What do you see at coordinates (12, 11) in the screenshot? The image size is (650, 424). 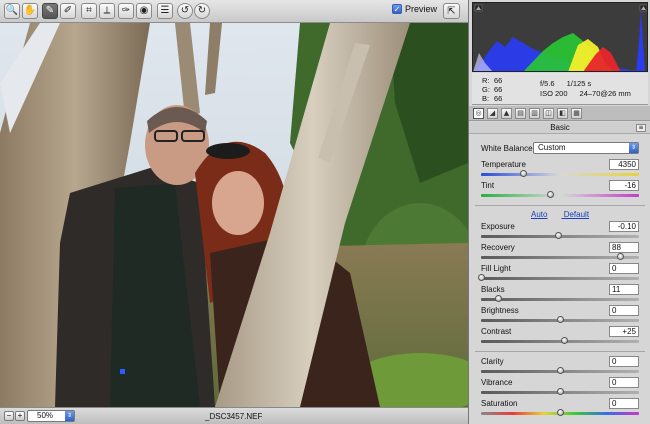 I see `zoom-tool-button: 🔍` at bounding box center [12, 11].